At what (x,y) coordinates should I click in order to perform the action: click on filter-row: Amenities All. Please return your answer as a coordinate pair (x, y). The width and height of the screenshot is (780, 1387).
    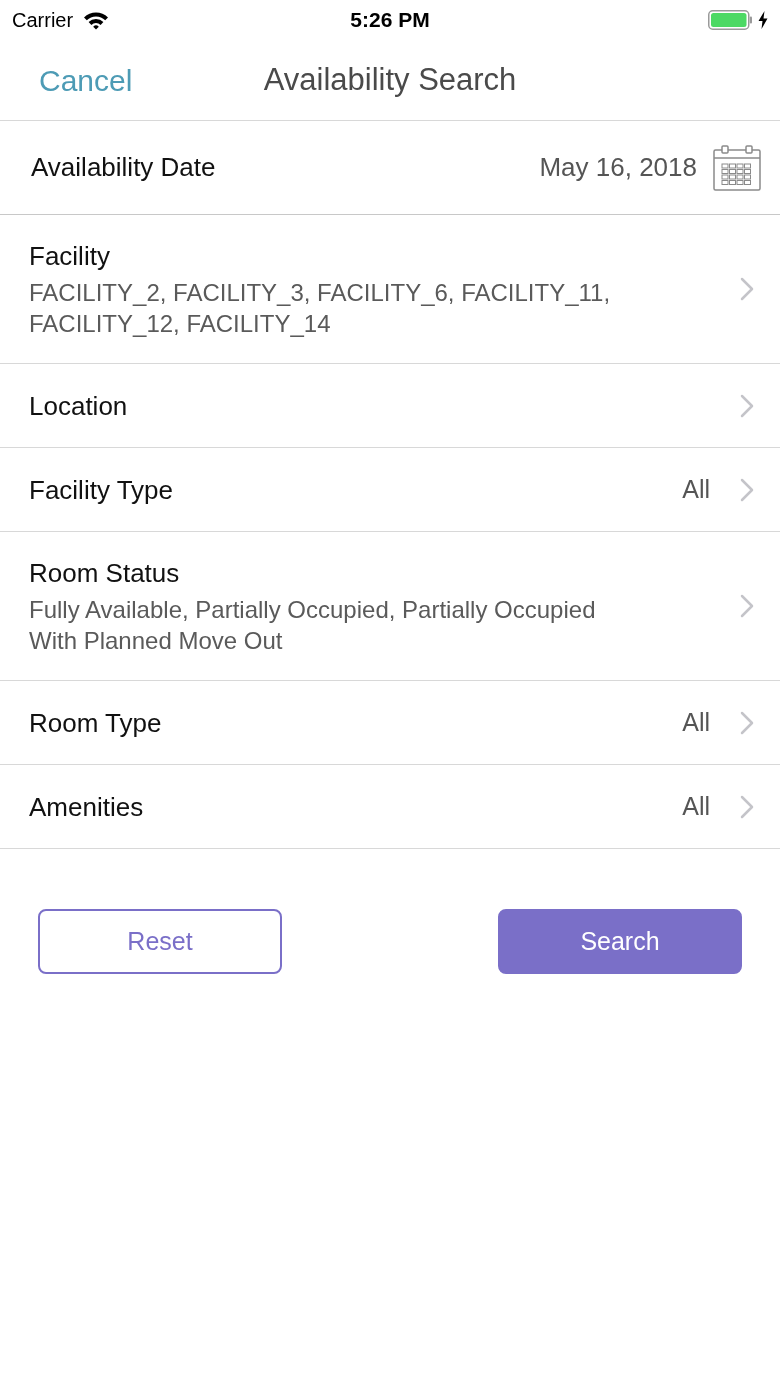
    Looking at the image, I should click on (390, 807).